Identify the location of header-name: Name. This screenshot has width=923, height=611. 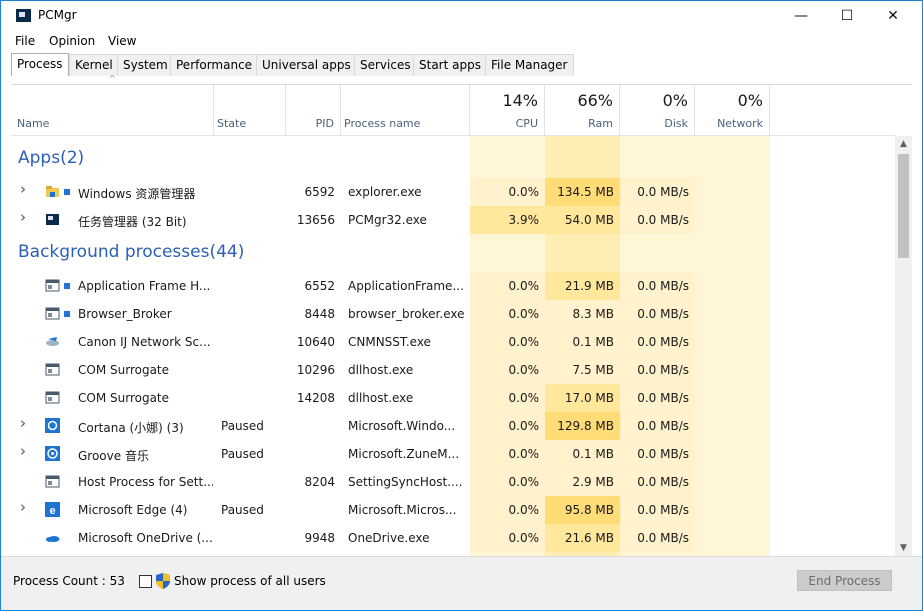
(112, 110).